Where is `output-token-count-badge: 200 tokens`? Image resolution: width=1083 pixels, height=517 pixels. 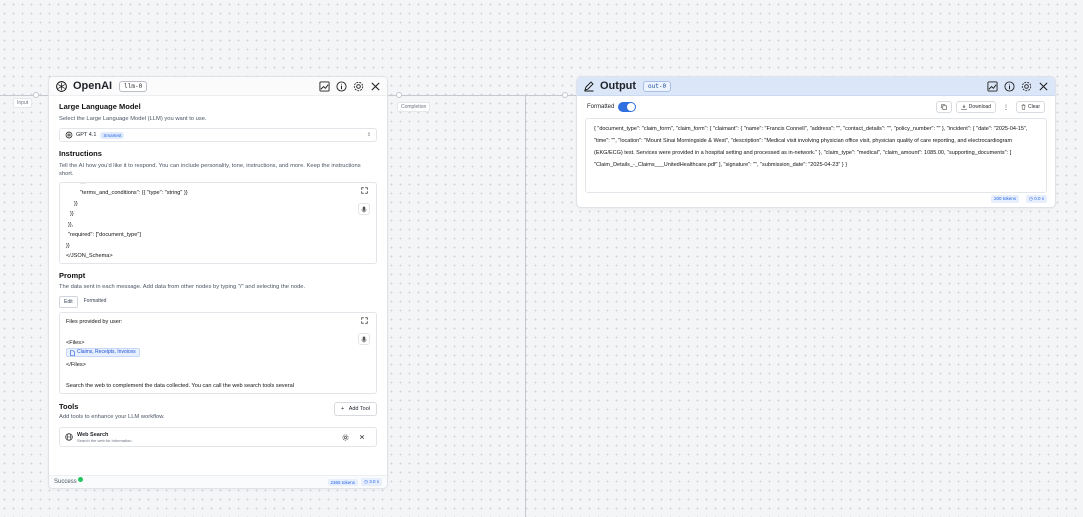
output-token-count-badge: 200 tokens is located at coordinates (1005, 199).